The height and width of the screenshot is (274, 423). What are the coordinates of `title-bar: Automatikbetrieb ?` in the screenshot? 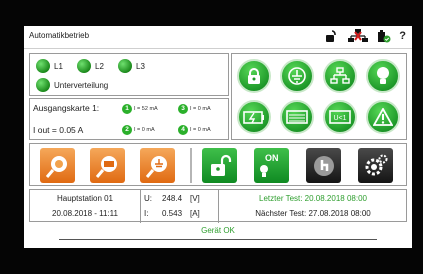 It's located at (218, 37).